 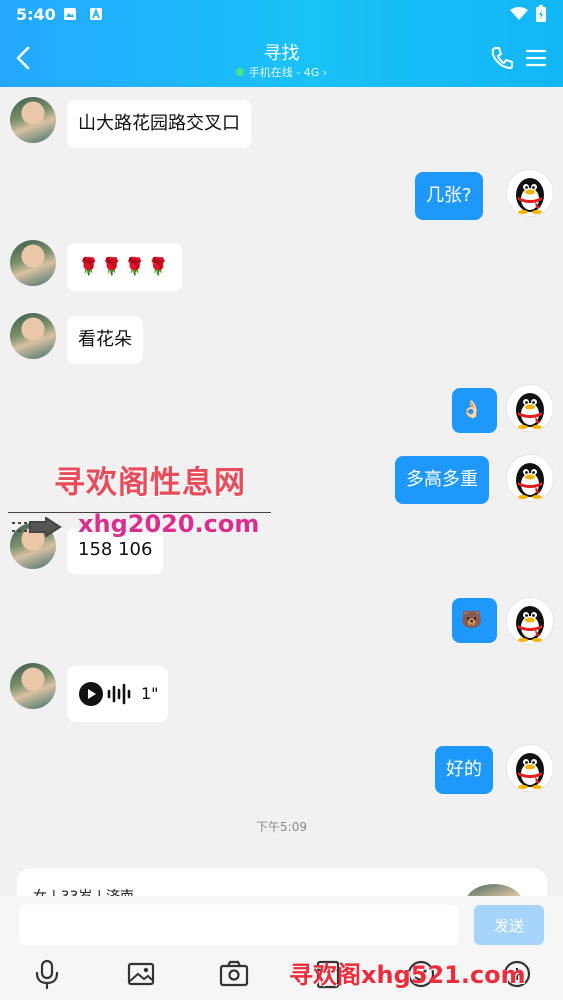 What do you see at coordinates (449, 196) in the screenshot?
I see `message-bubble: 几张?` at bounding box center [449, 196].